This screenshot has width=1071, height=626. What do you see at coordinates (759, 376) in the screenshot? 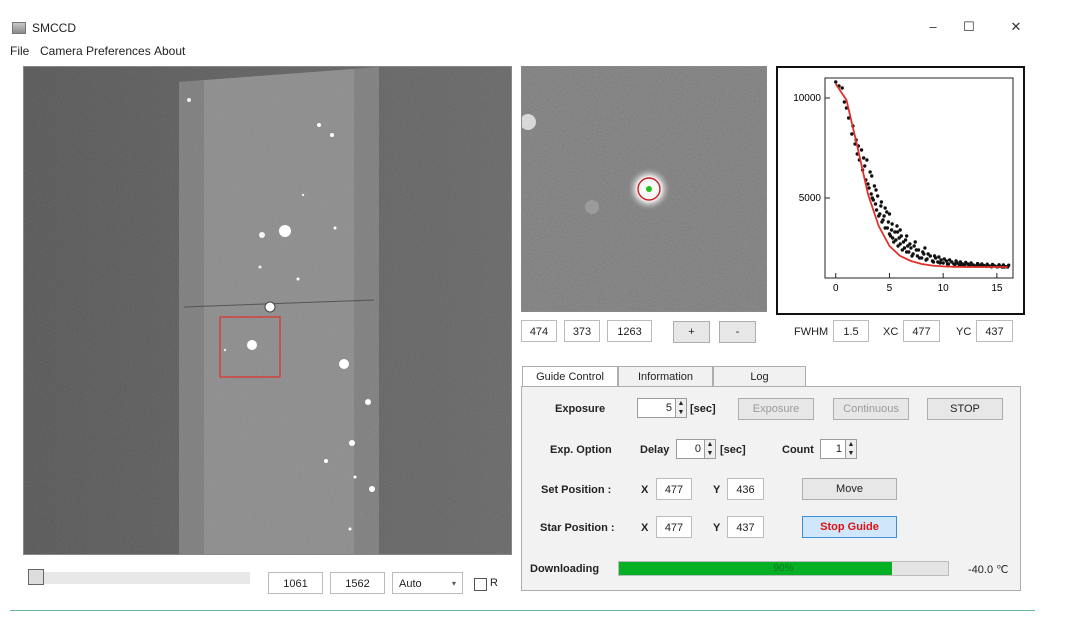
I see `tab-log: Log` at bounding box center [759, 376].